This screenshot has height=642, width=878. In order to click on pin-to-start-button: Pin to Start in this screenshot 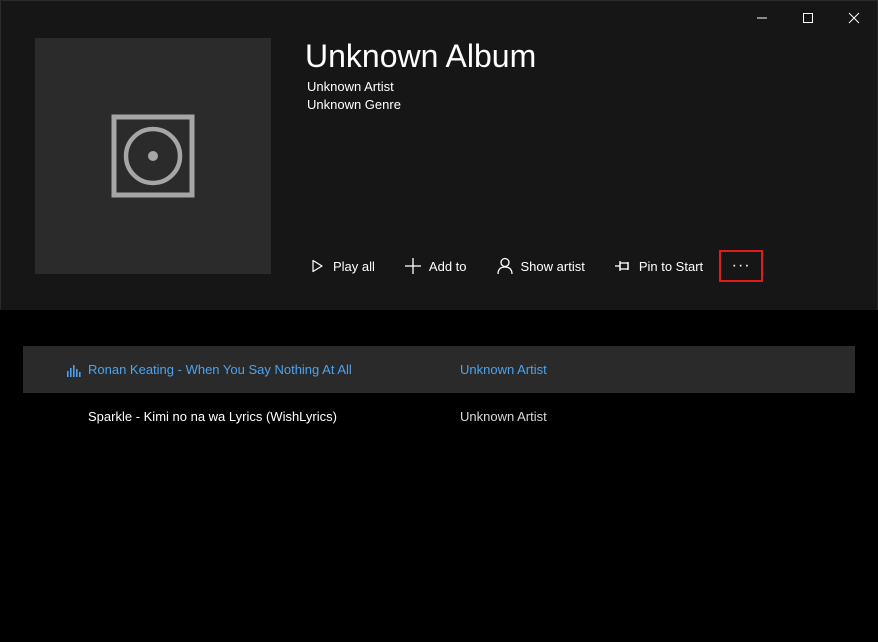, I will do `click(658, 266)`.